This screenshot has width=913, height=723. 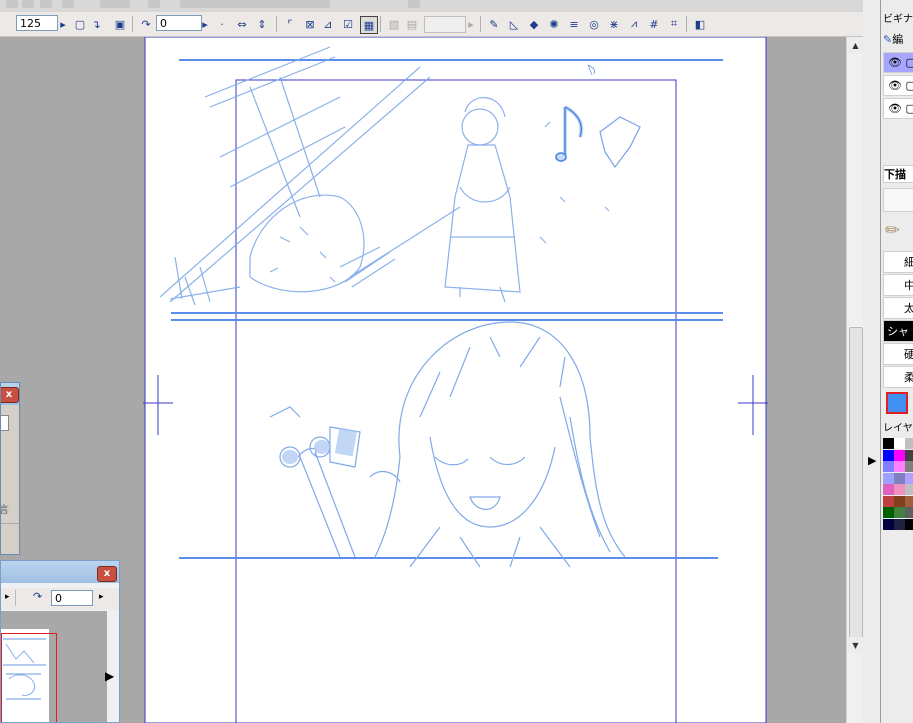 I want to click on small-floating-window: x 言, so click(x=10, y=468).